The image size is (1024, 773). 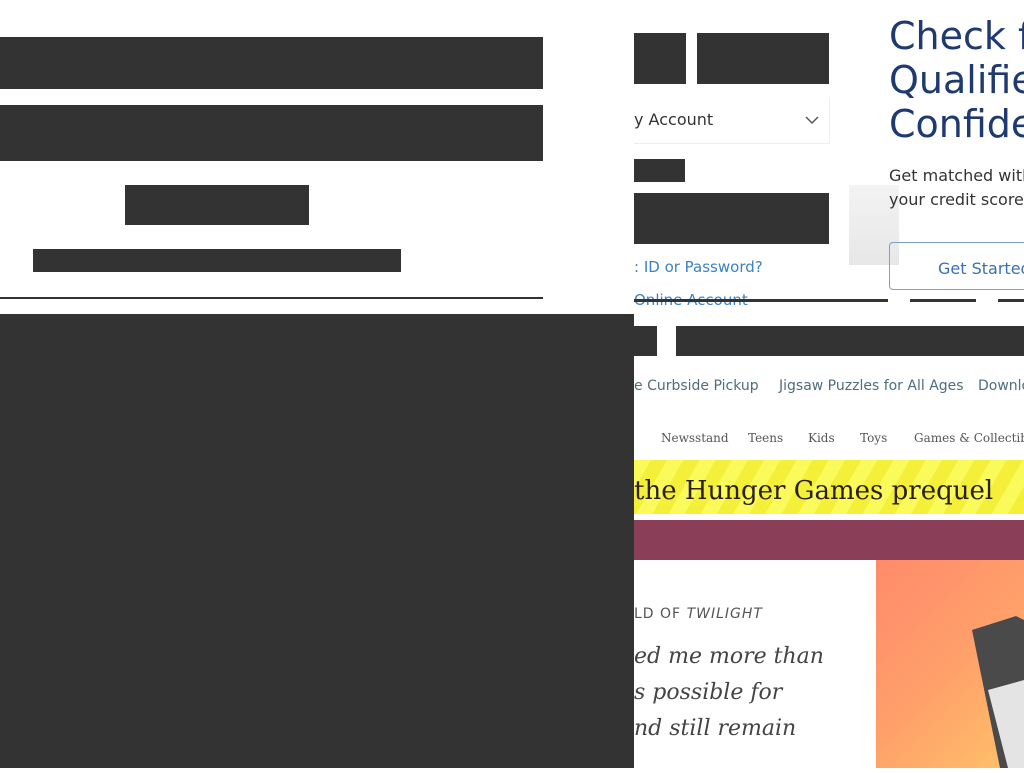 What do you see at coordinates (969, 438) in the screenshot?
I see `nav-games-collectibles: Games & Collectibles` at bounding box center [969, 438].